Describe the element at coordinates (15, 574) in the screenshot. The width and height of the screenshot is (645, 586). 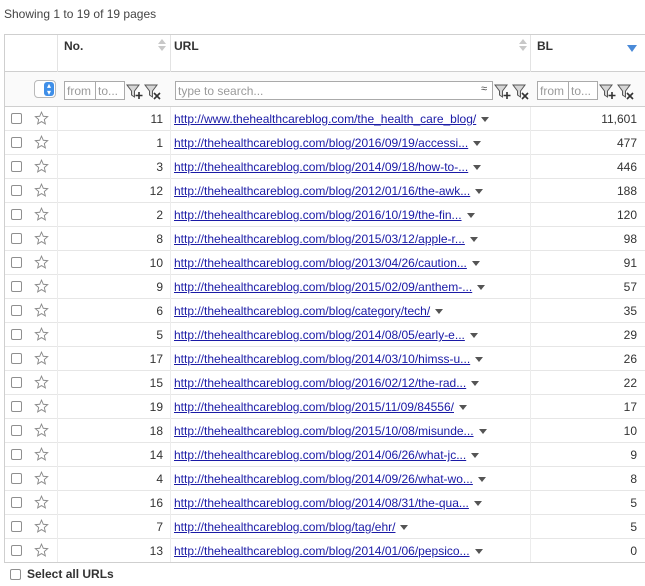
I see `select-all-checkbox` at that location.